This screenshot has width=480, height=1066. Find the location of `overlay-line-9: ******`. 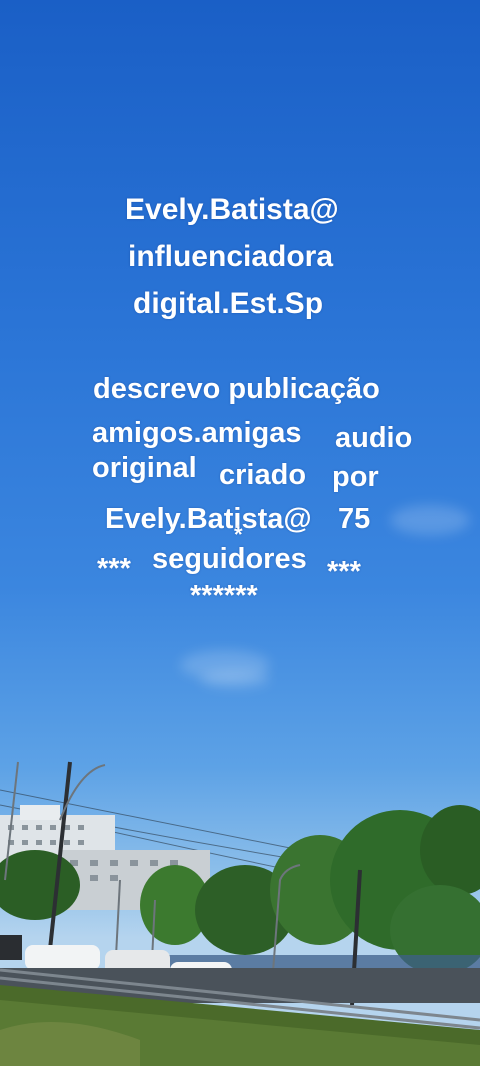

overlay-line-9: ****** is located at coordinates (224, 596).